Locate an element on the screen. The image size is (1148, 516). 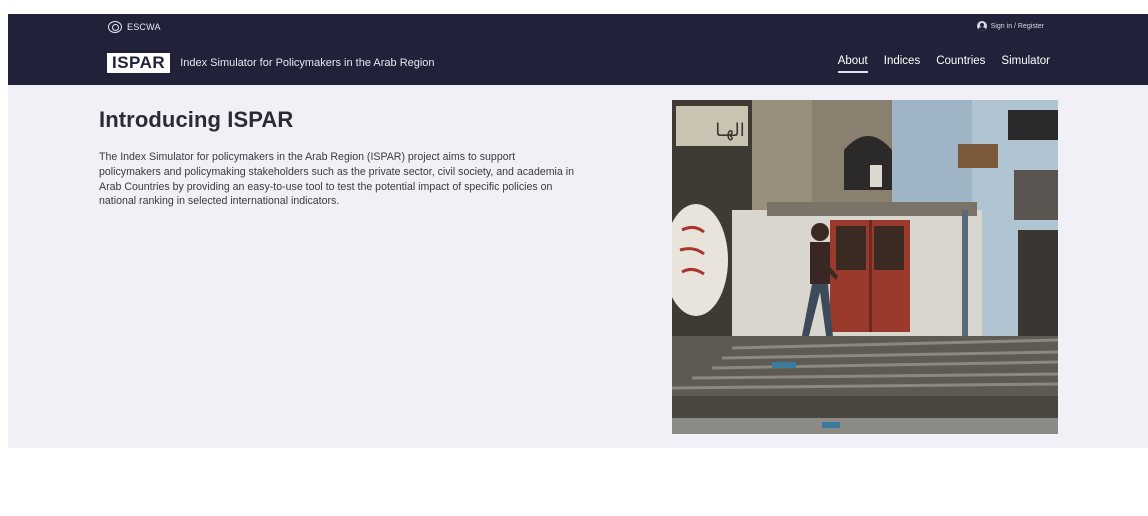
nav-indices: Indices is located at coordinates (902, 63).